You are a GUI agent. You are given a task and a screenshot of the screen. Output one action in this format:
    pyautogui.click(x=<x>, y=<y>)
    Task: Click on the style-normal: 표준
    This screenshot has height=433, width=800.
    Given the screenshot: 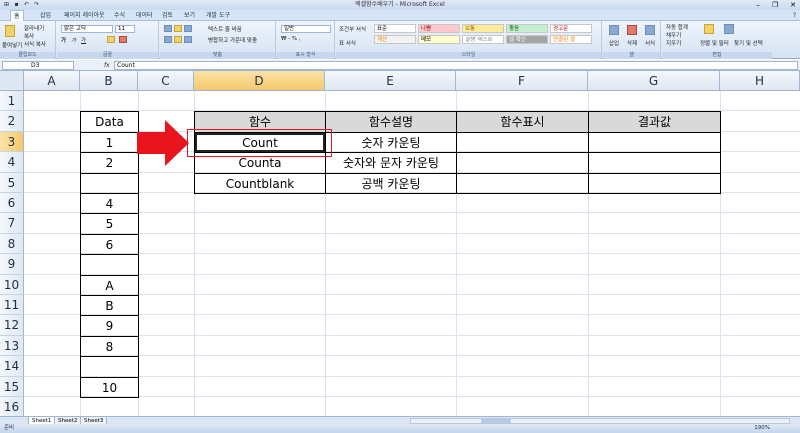 What is the action you would take?
    pyautogui.click(x=395, y=28)
    